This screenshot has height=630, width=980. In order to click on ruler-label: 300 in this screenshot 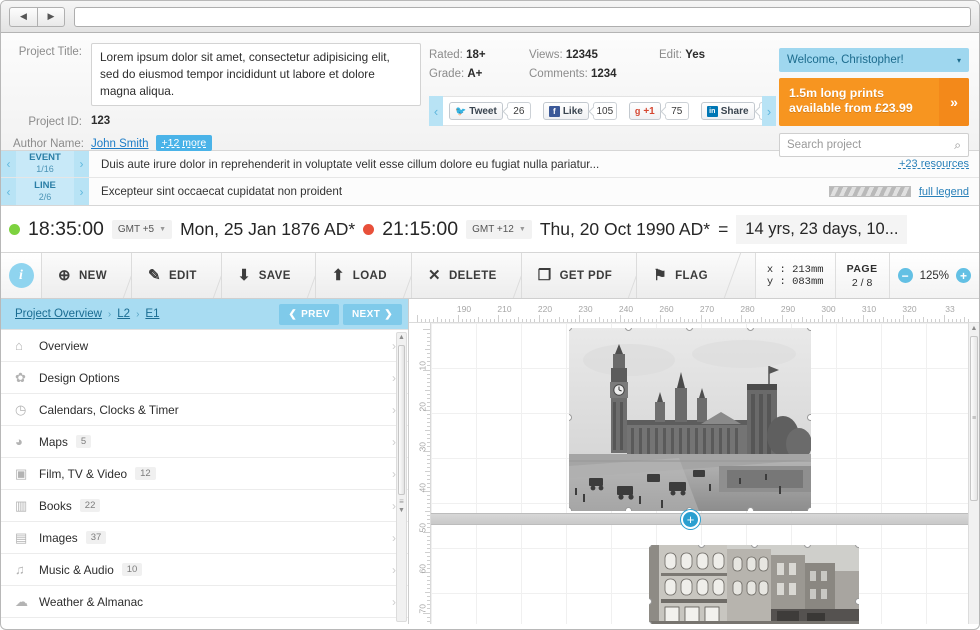, I will do `click(828, 309)`.